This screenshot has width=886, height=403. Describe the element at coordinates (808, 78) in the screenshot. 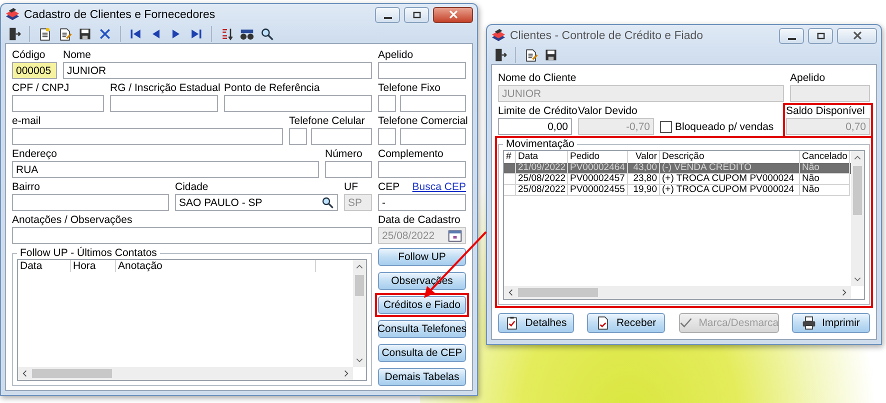

I see `field-label: Apelido` at that location.